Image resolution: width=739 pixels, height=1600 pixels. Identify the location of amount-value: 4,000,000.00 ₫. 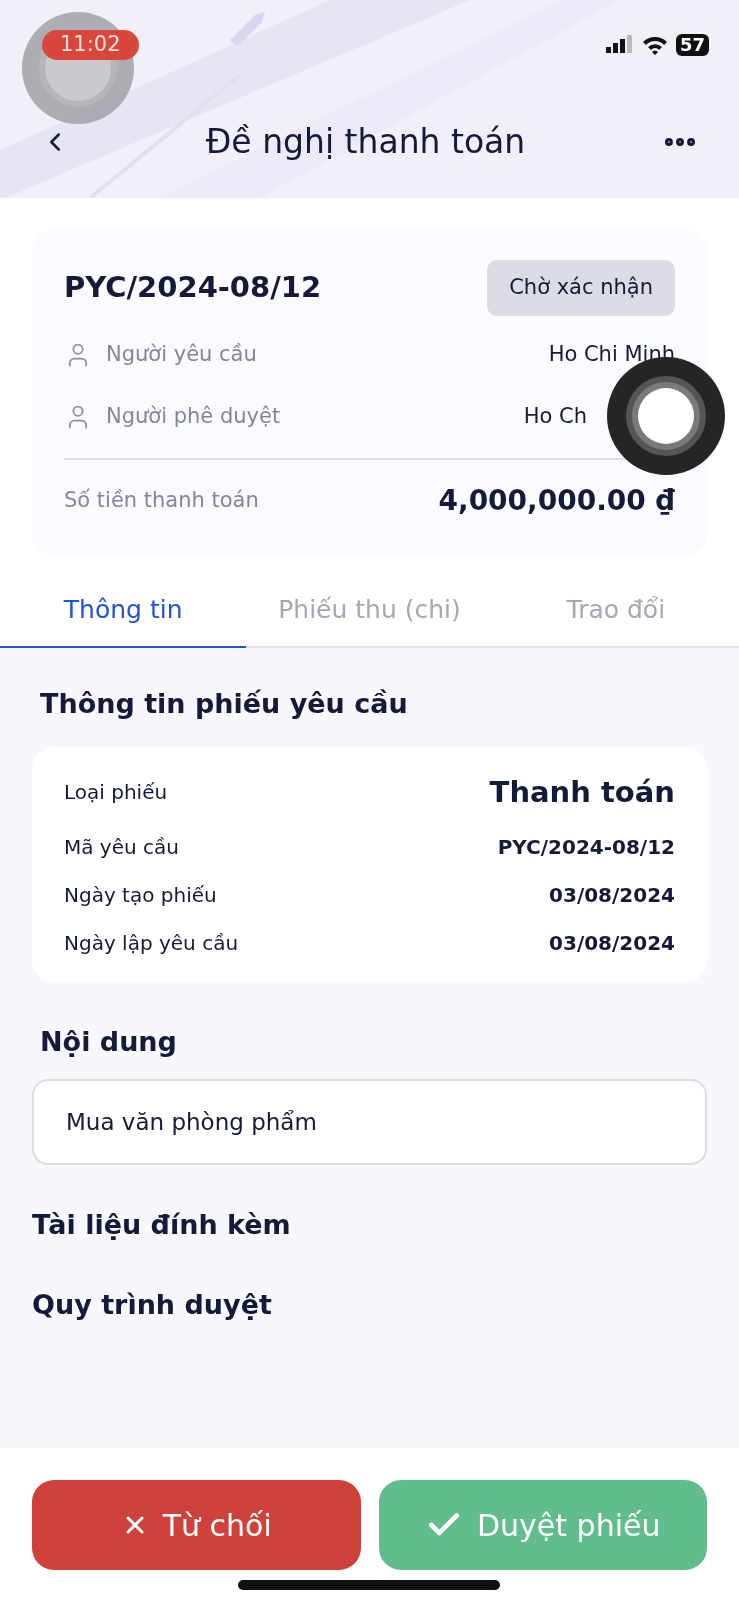
(556, 501).